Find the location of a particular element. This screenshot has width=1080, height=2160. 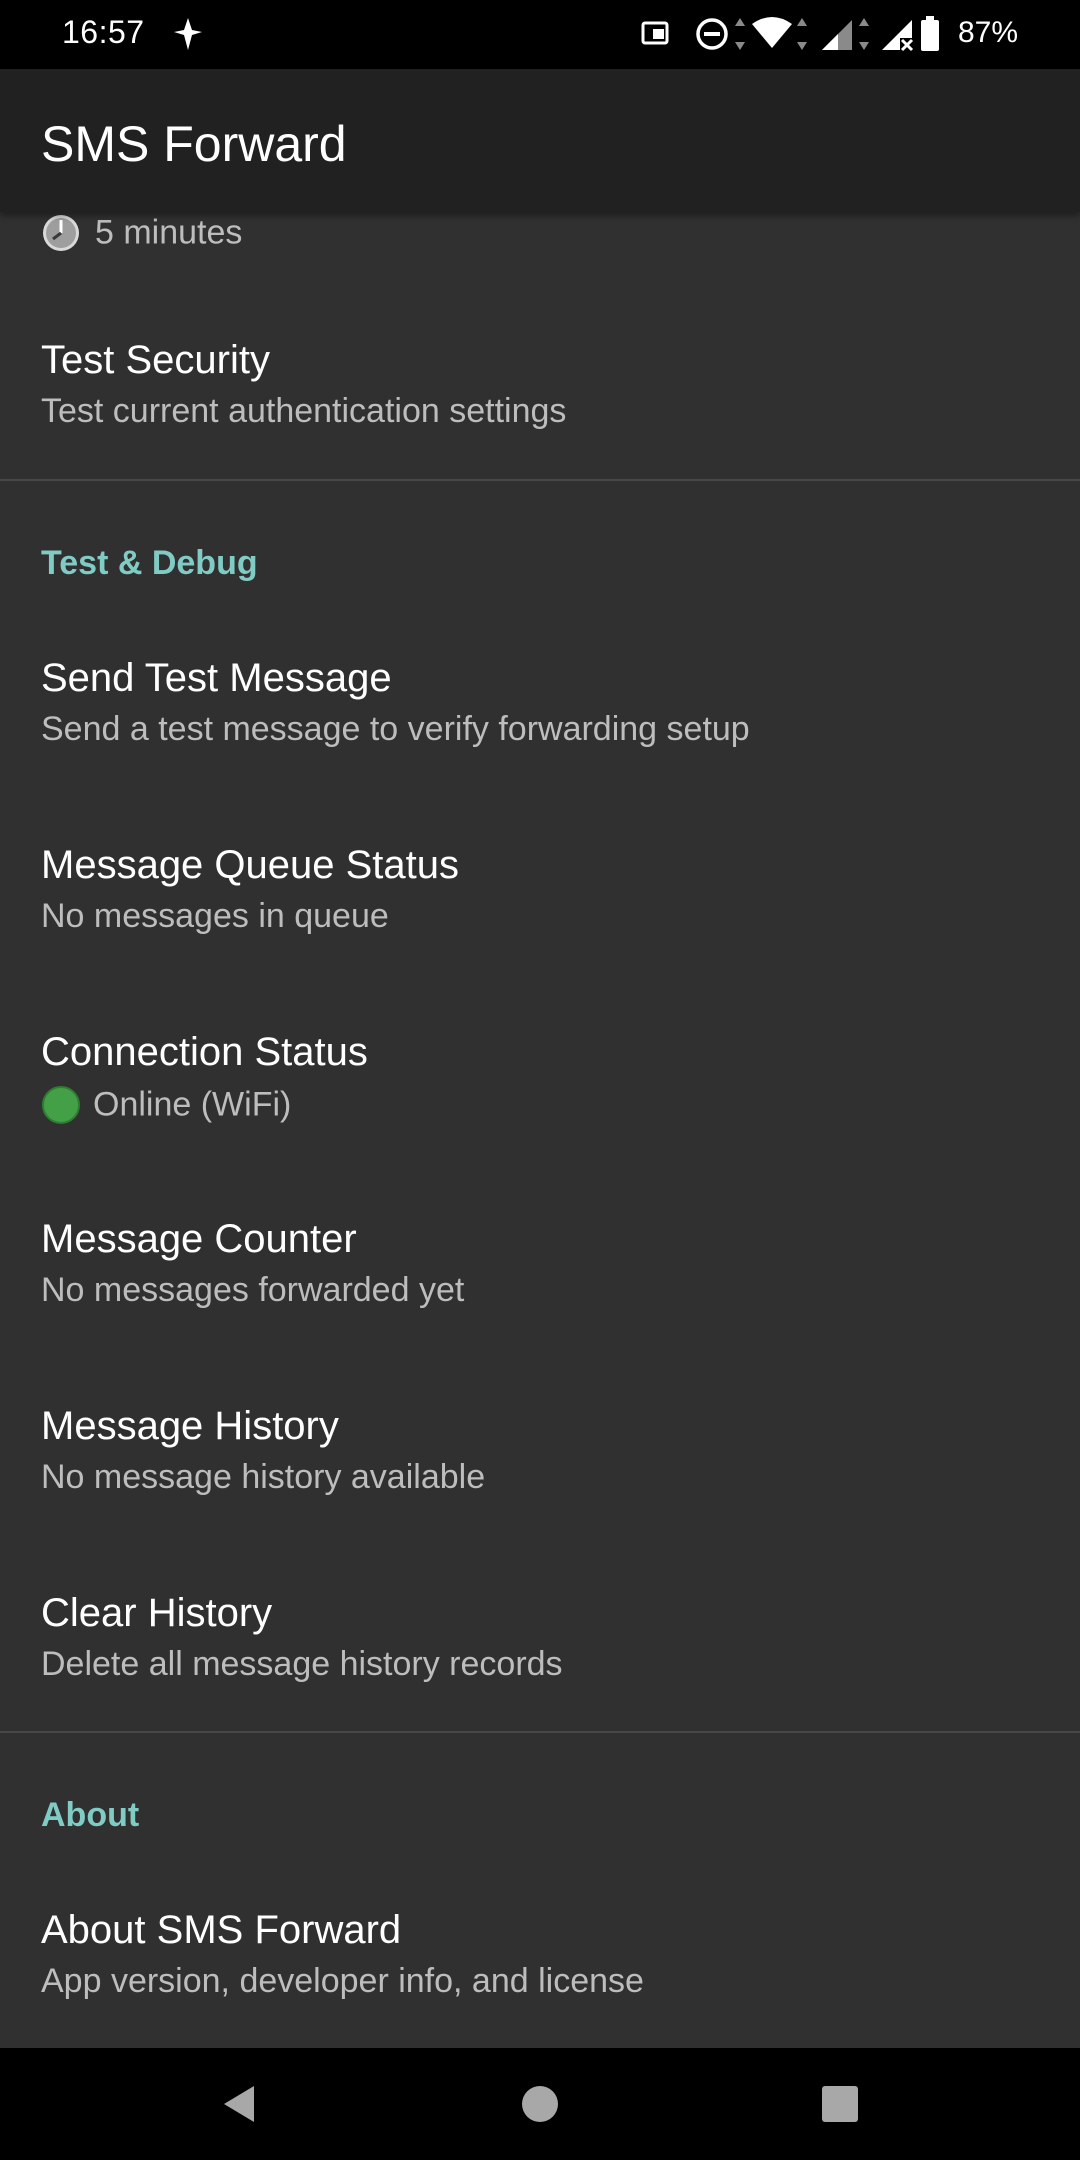

status-bar: 16:57 87% is located at coordinates (540, 34).